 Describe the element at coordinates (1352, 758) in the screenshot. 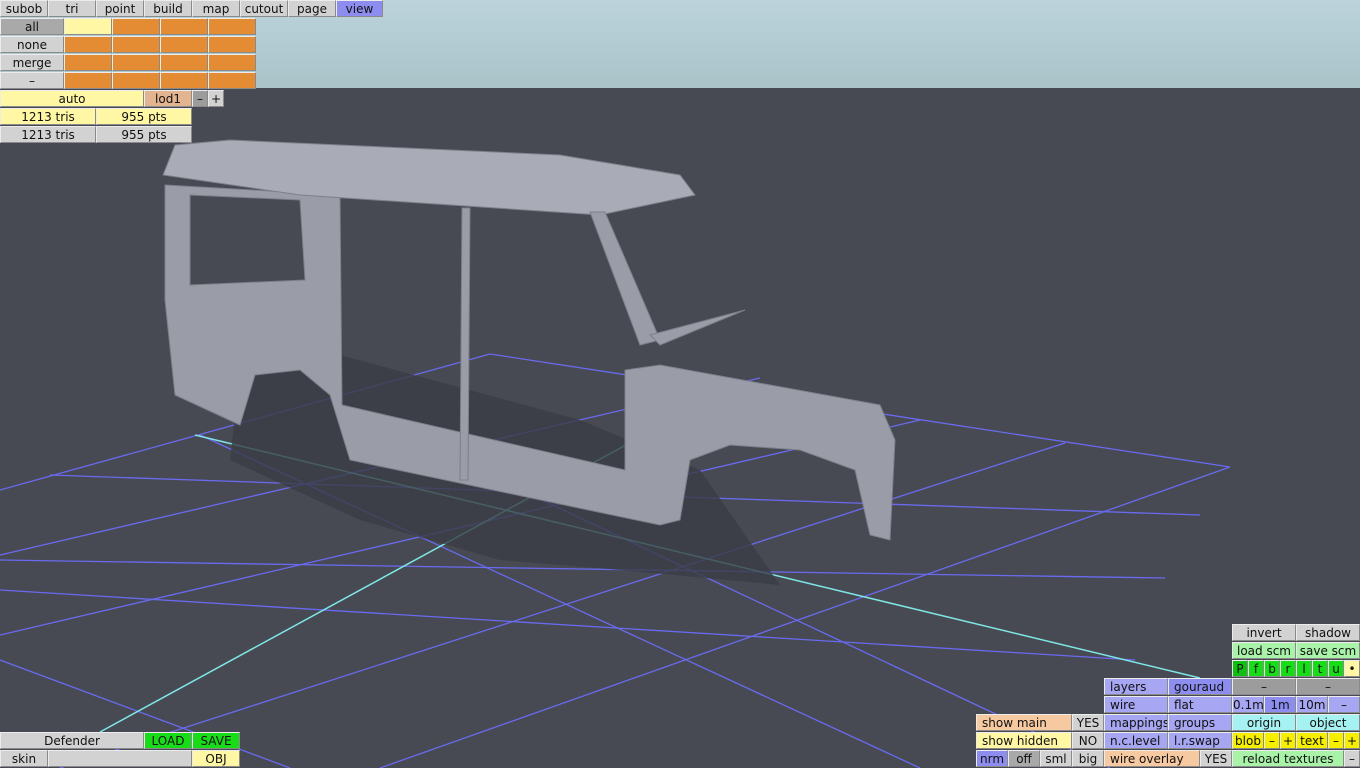

I see `reload-dash-button: –` at that location.